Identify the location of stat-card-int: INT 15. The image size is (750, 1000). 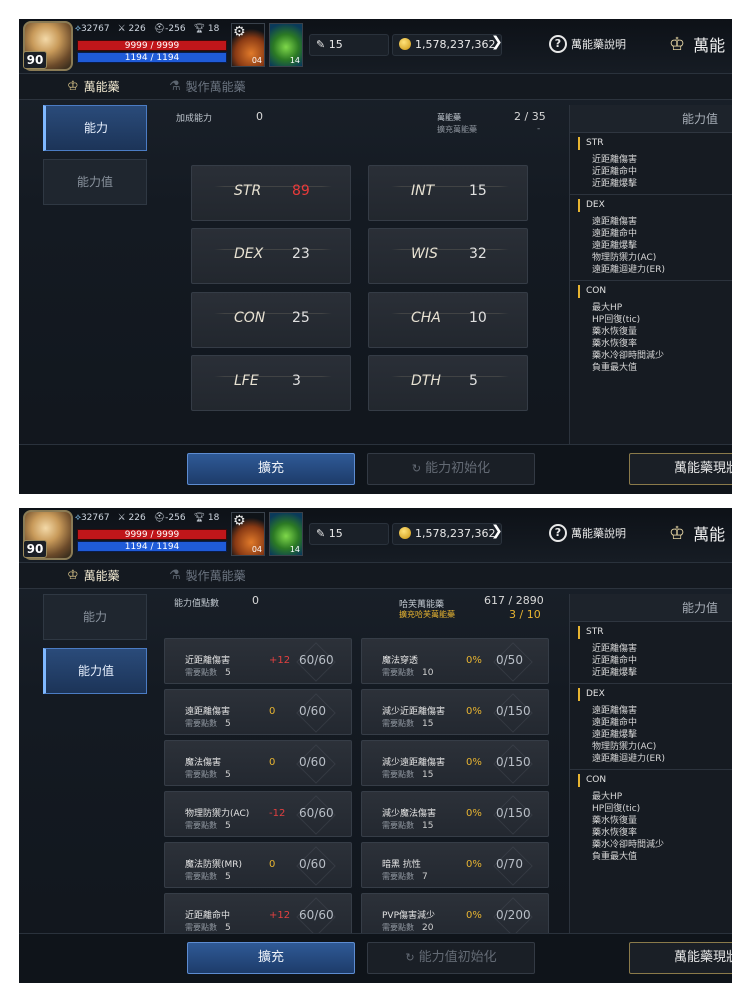
(448, 193).